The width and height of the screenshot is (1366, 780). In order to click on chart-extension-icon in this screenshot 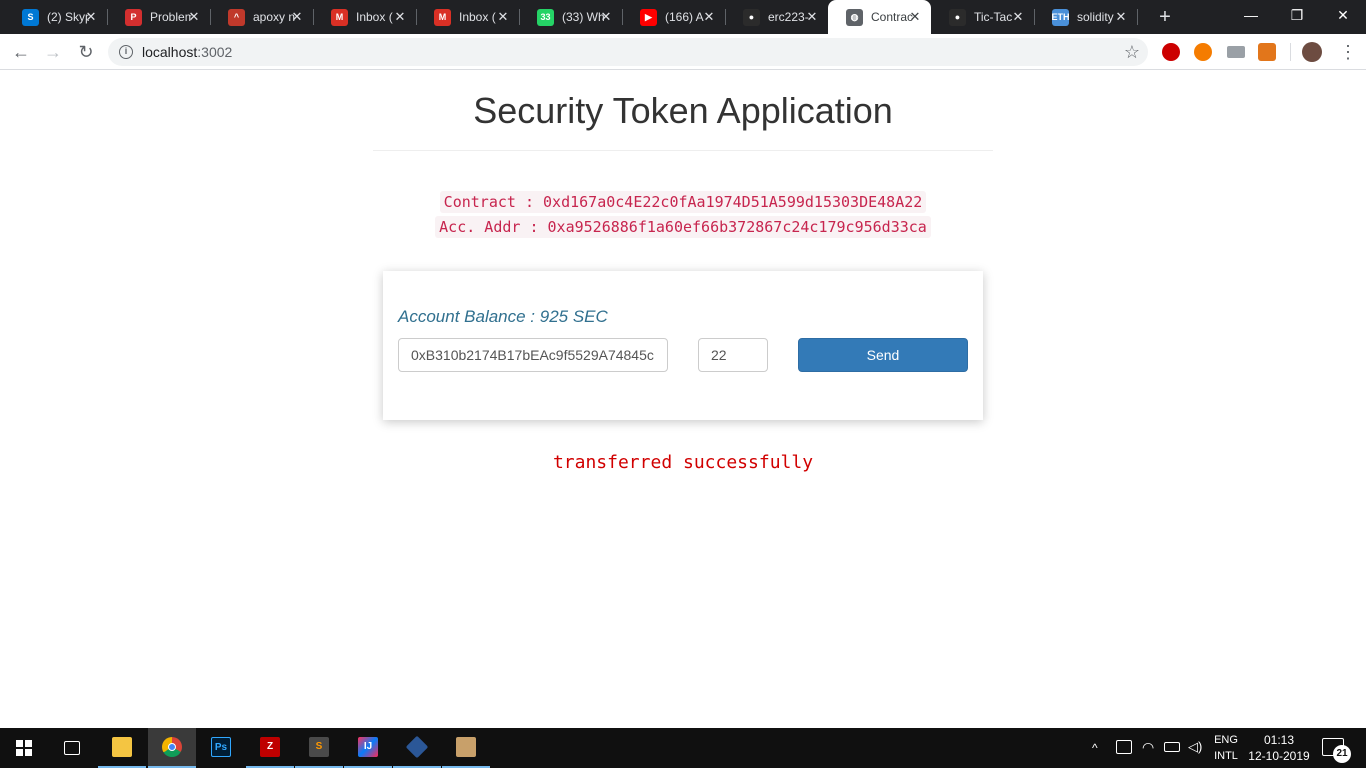, I will do `click(1236, 52)`.